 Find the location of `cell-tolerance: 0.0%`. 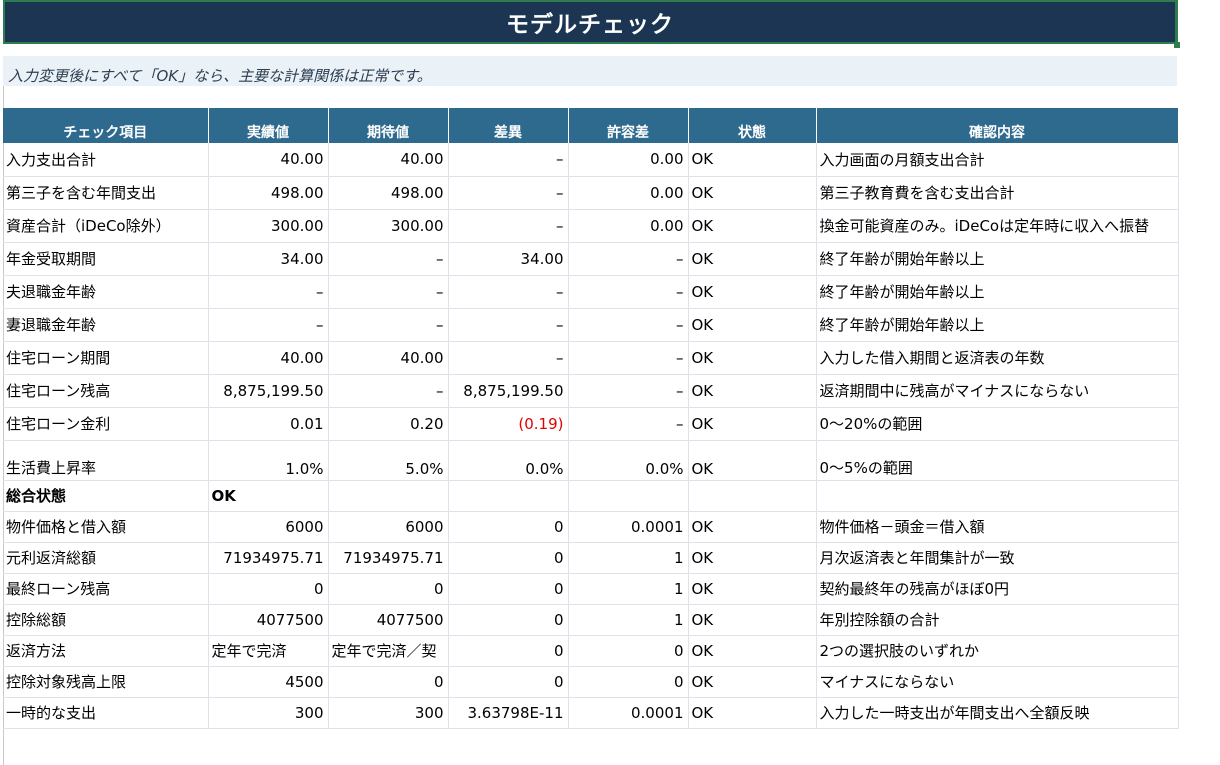

cell-tolerance: 0.0% is located at coordinates (628, 460).